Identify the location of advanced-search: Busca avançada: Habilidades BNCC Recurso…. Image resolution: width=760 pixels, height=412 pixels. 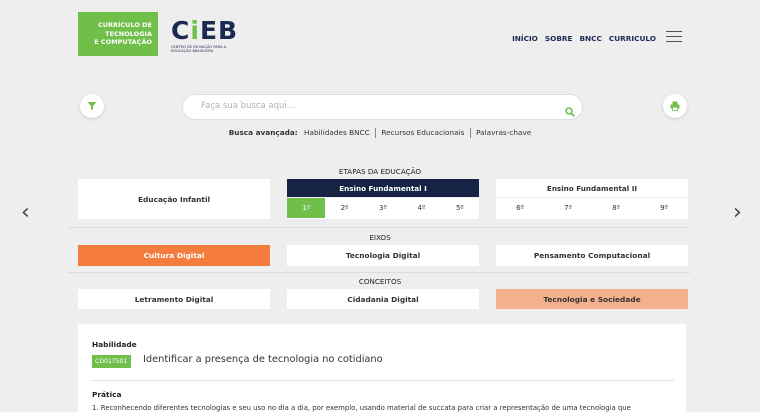
(380, 133).